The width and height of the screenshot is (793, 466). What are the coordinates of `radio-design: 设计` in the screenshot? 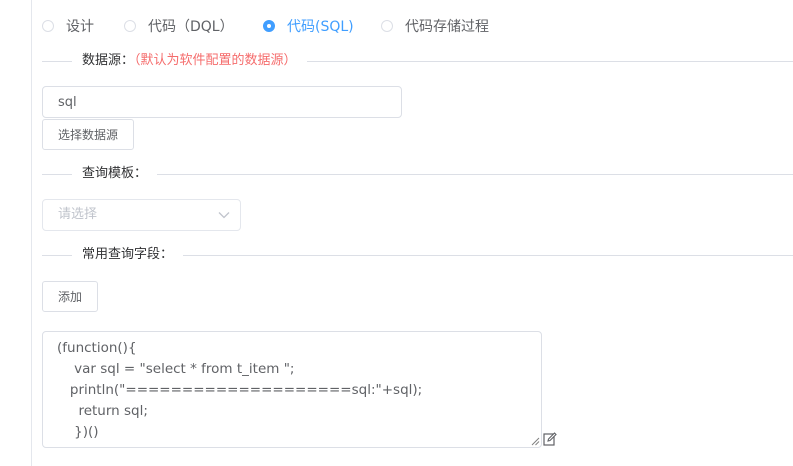 It's located at (68, 26).